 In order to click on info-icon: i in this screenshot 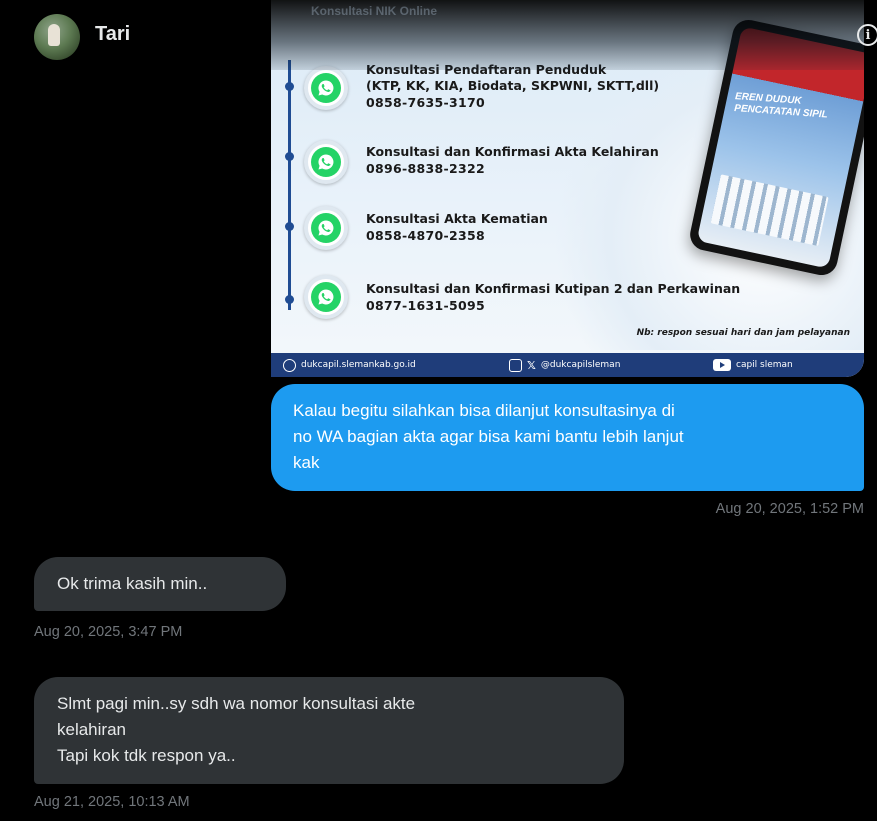, I will do `click(867, 35)`.